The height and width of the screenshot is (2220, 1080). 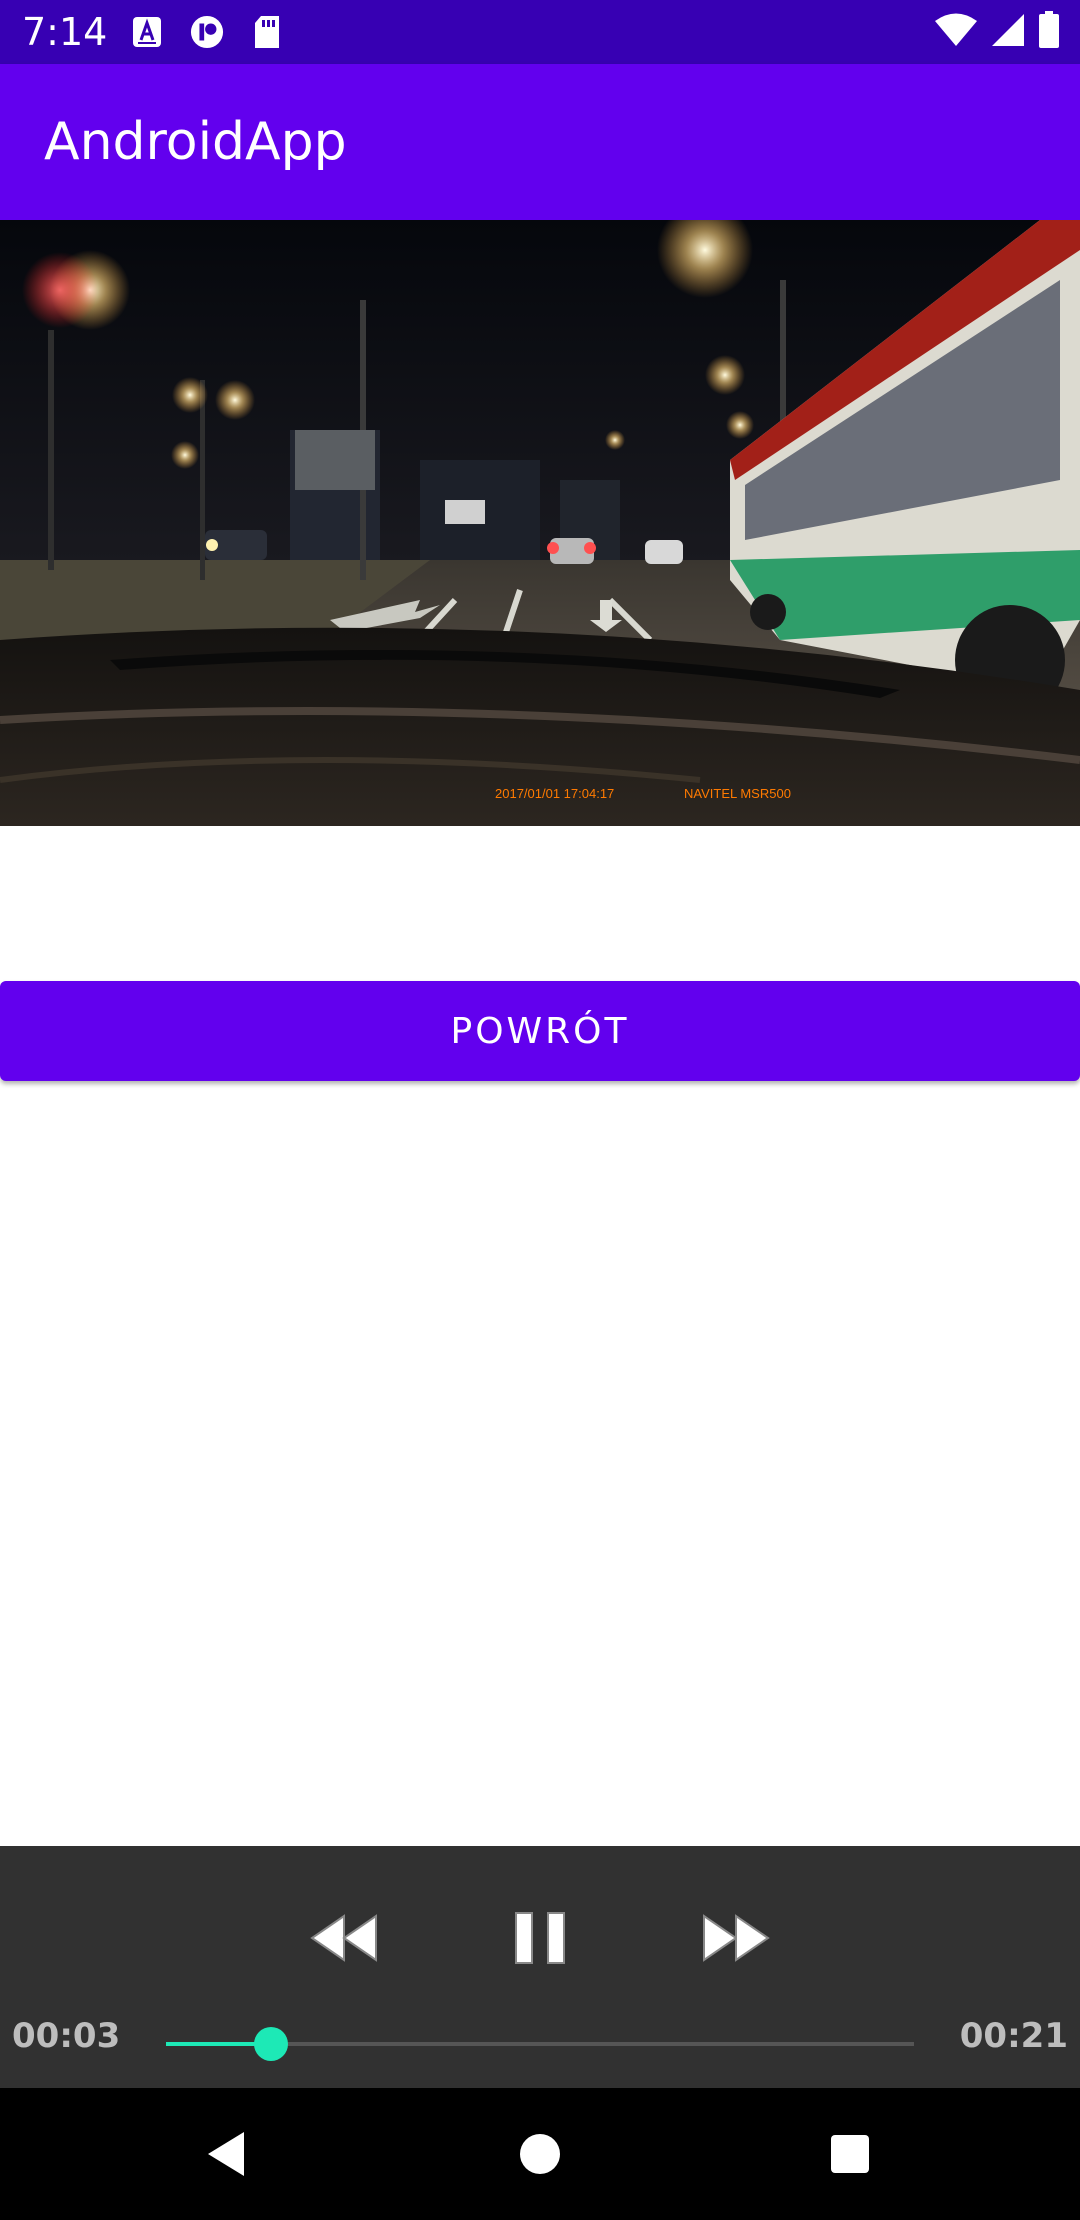 I want to click on home-circle-icon, so click(x=540, y=2154).